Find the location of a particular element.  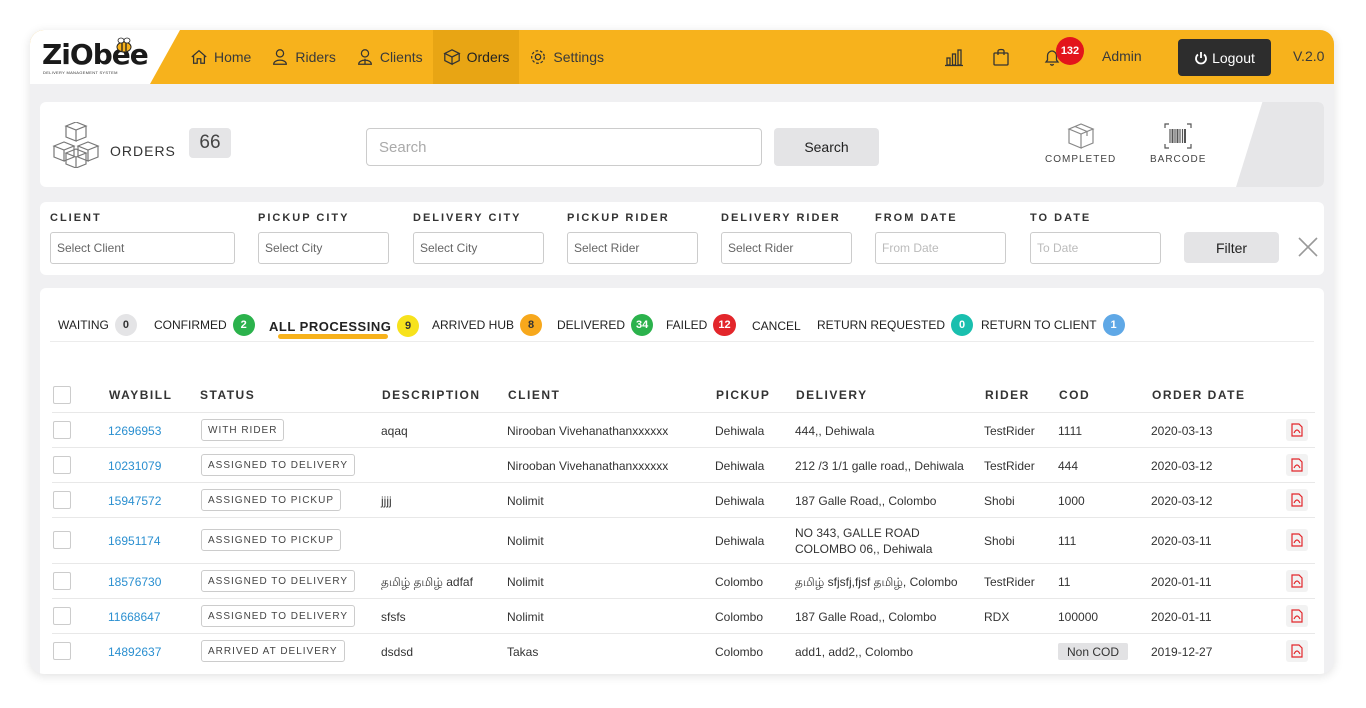

orders-header-card: ORDERS 66 Search COMPLETED BARCODE is located at coordinates (682, 144).